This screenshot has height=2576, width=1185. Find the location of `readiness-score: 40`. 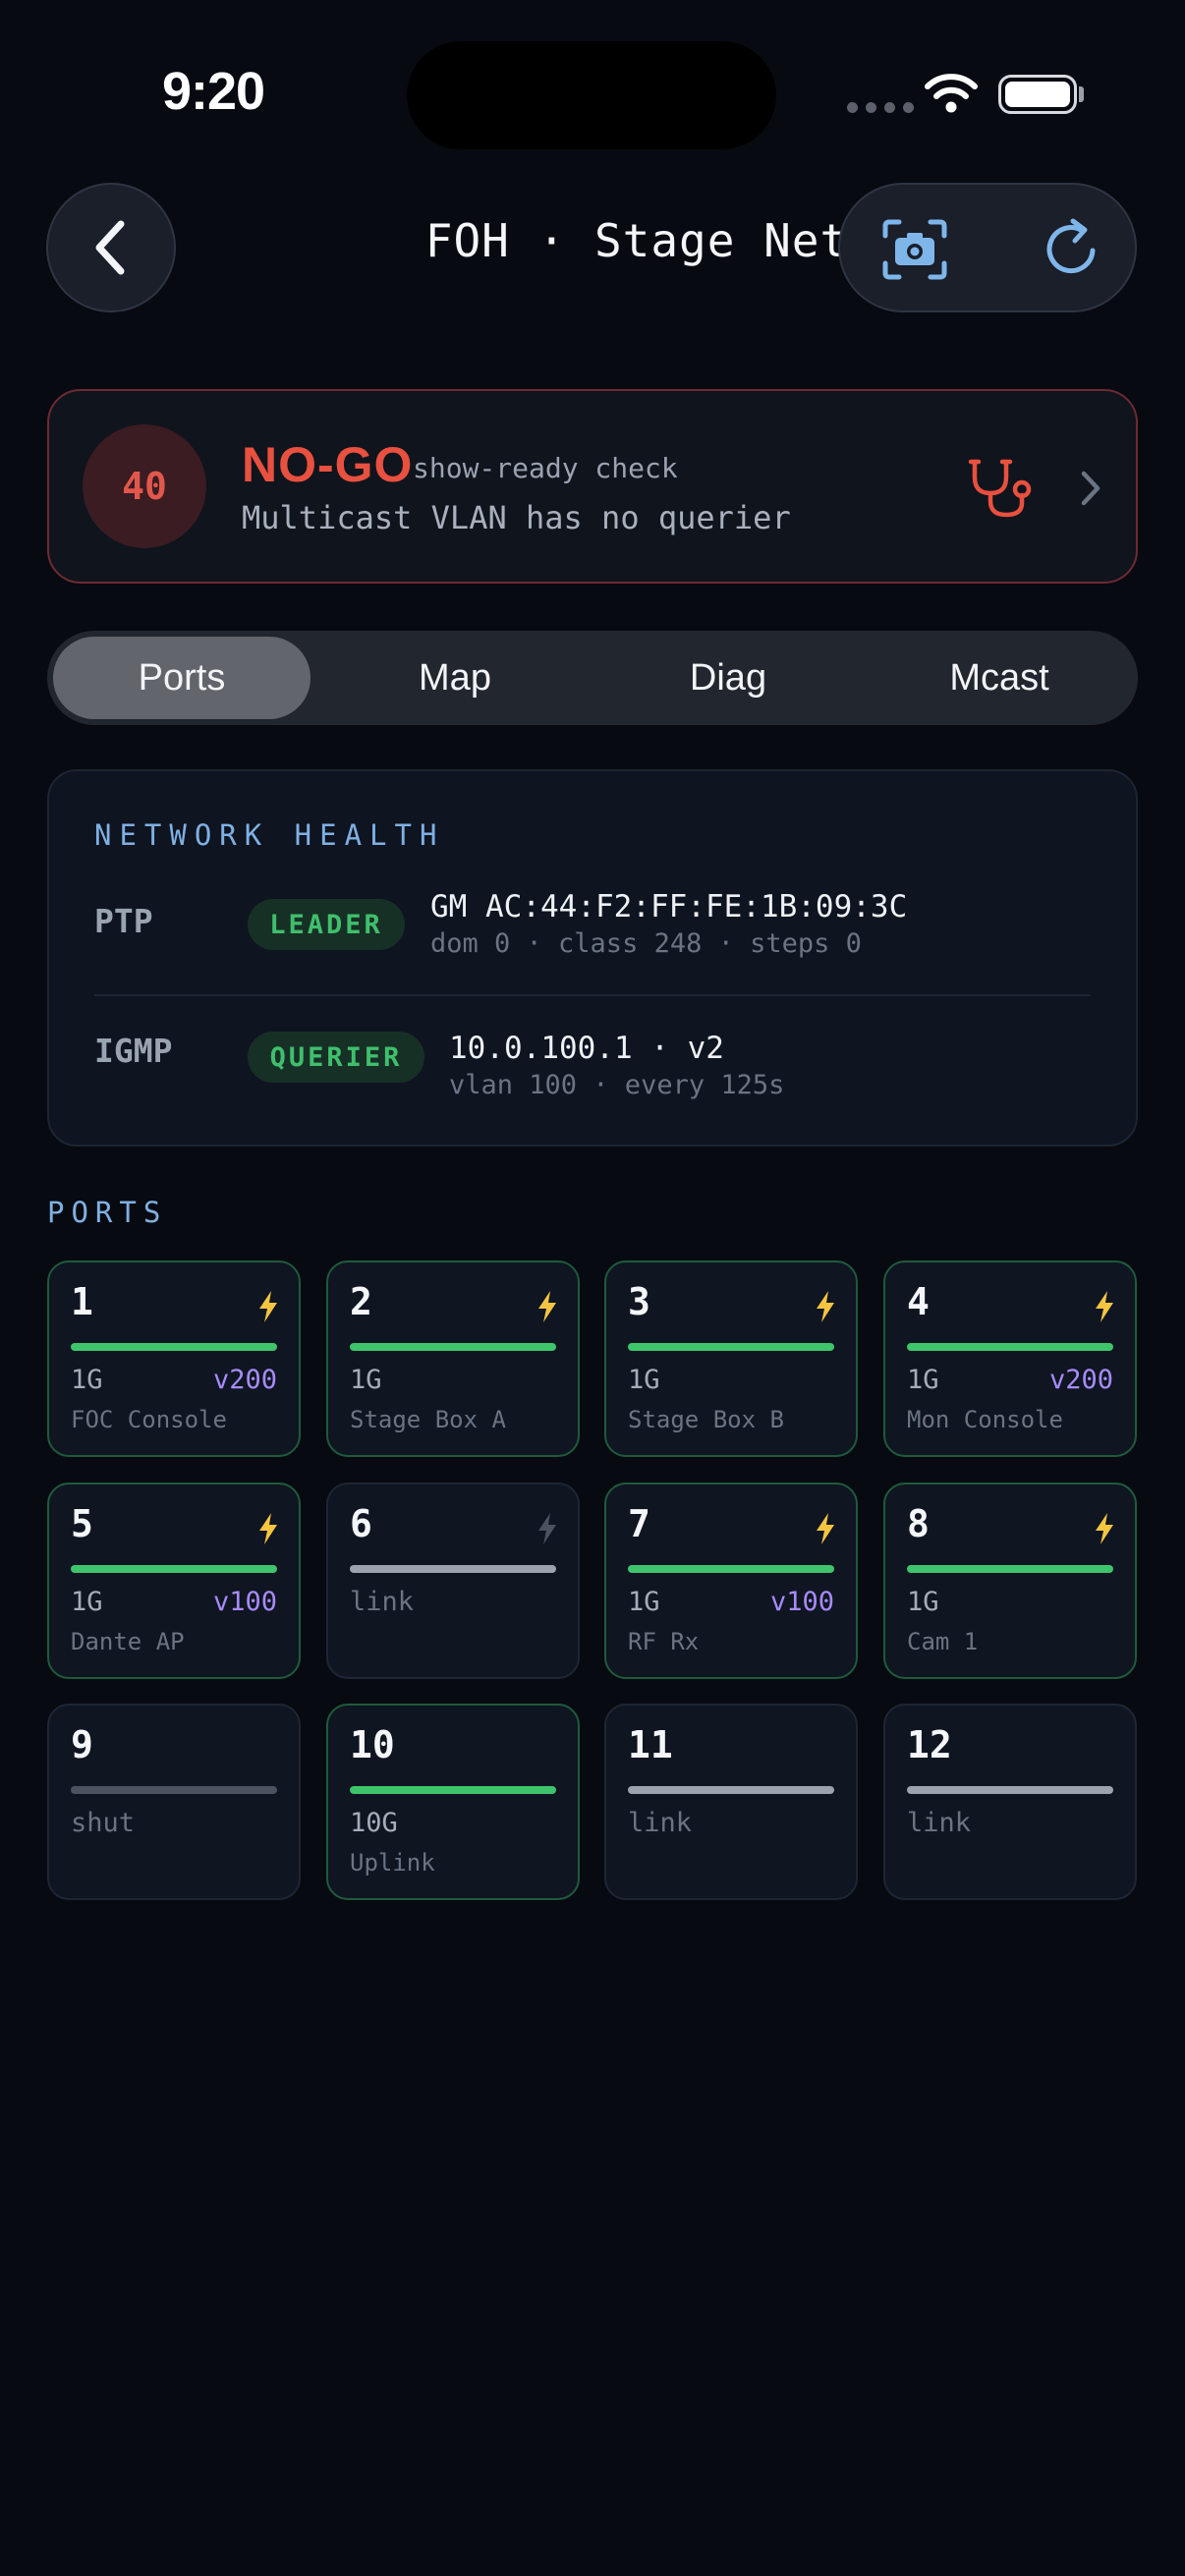

readiness-score: 40 is located at coordinates (145, 486).